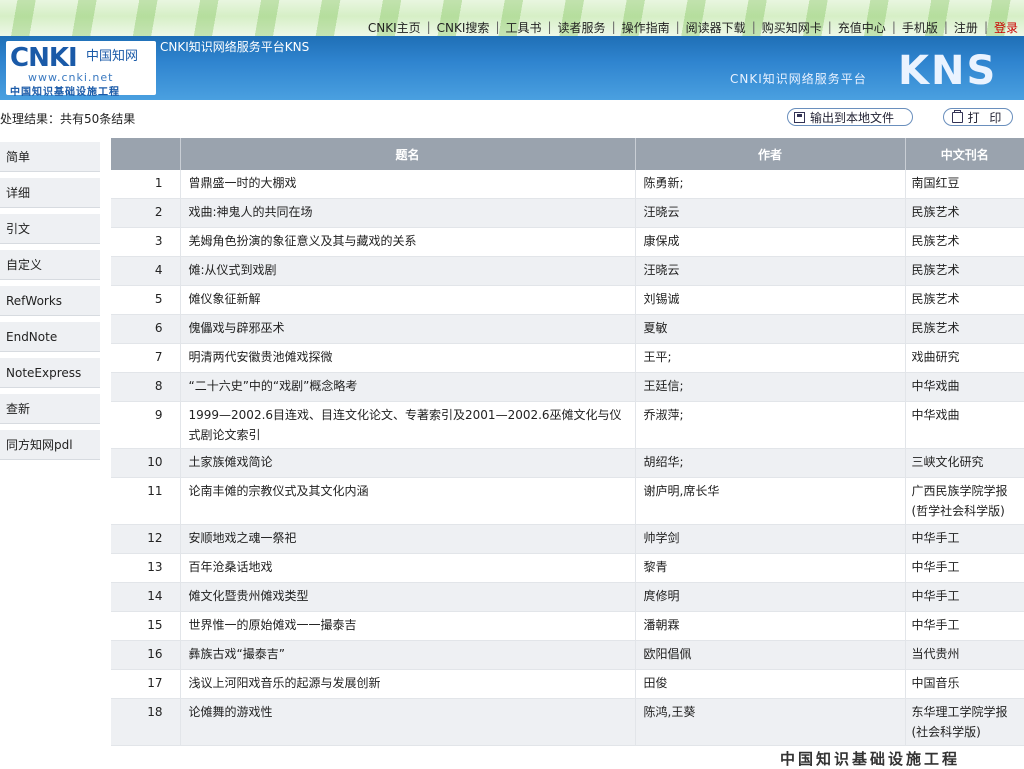 The width and height of the screenshot is (1024, 769). What do you see at coordinates (770, 684) in the screenshot?
I see `row-author: 田俊` at bounding box center [770, 684].